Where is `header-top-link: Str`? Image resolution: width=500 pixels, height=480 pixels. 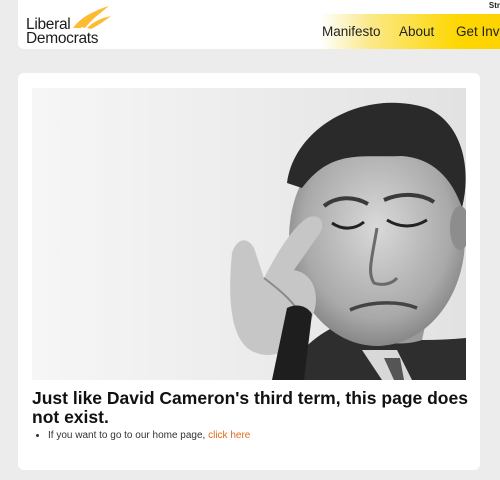 header-top-link: Str is located at coordinates (494, 5).